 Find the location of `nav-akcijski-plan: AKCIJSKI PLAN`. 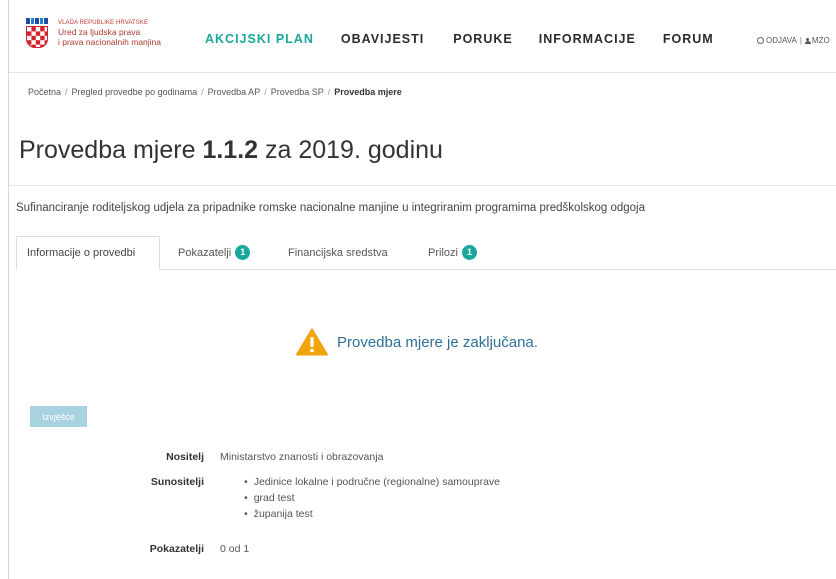

nav-akcijski-plan: AKCIJSKI PLAN is located at coordinates (259, 39).